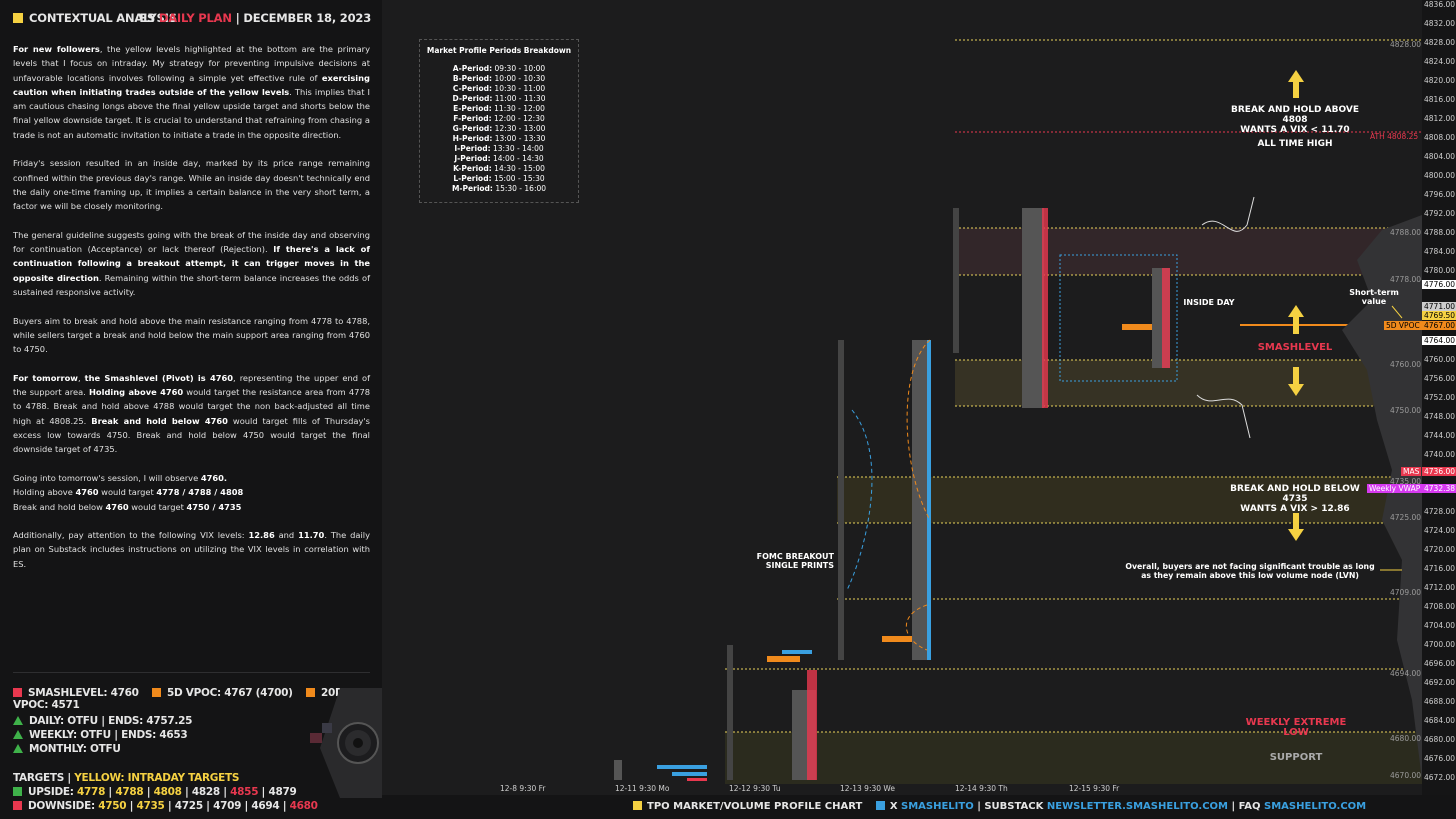  Describe the element at coordinates (1406, 232) in the screenshot. I see `level-label: 4788.00` at that location.